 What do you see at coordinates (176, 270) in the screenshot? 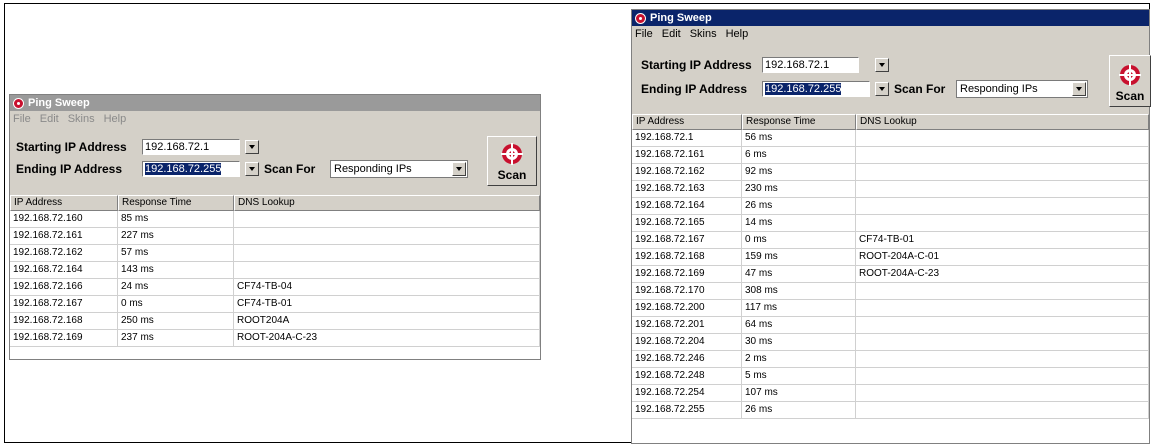
I see `response-time-cell: 143 ms` at bounding box center [176, 270].